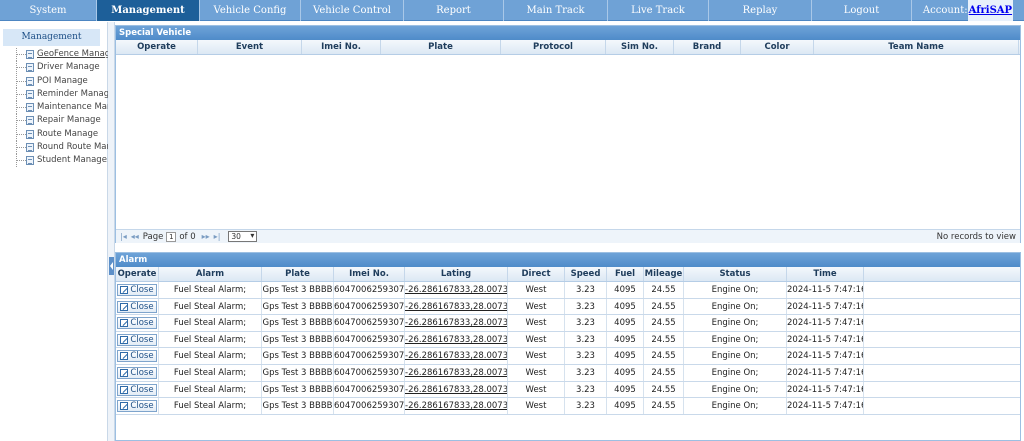  Describe the element at coordinates (625, 274) in the screenshot. I see `column-header-fuel: Fuel` at that location.